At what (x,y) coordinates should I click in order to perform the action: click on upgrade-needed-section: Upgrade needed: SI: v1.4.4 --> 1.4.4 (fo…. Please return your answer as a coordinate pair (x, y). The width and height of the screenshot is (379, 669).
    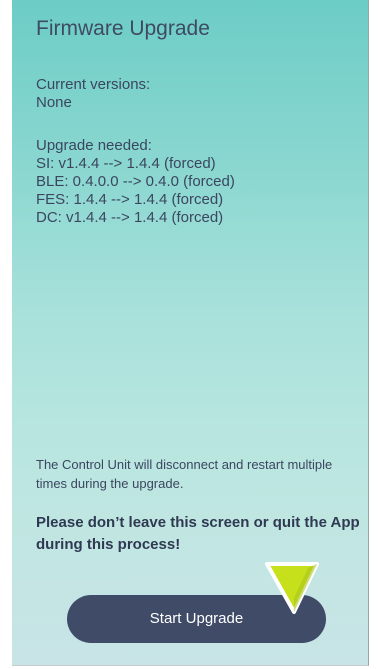
    Looking at the image, I should click on (135, 182).